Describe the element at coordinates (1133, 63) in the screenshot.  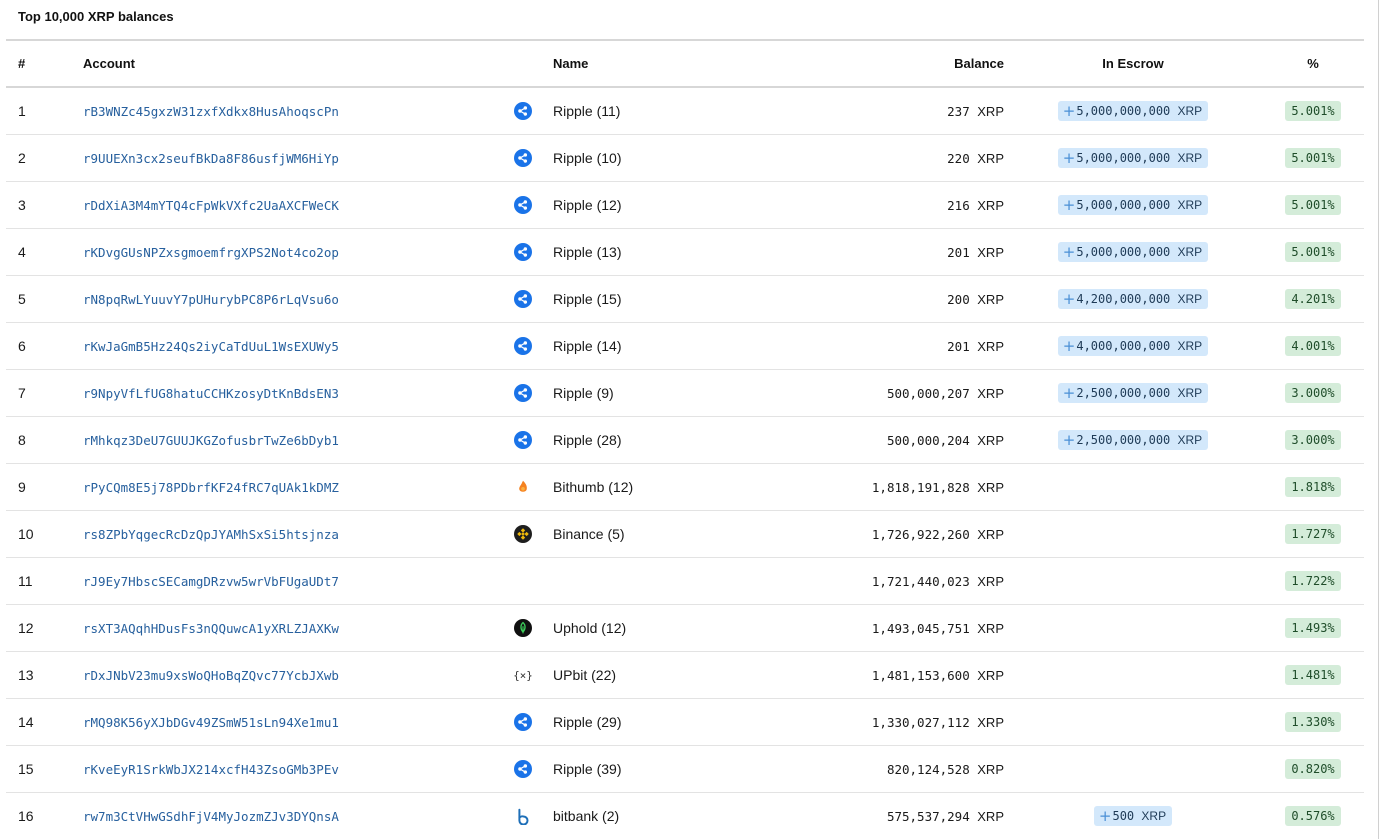
I see `header-escrow: In Escrow` at that location.